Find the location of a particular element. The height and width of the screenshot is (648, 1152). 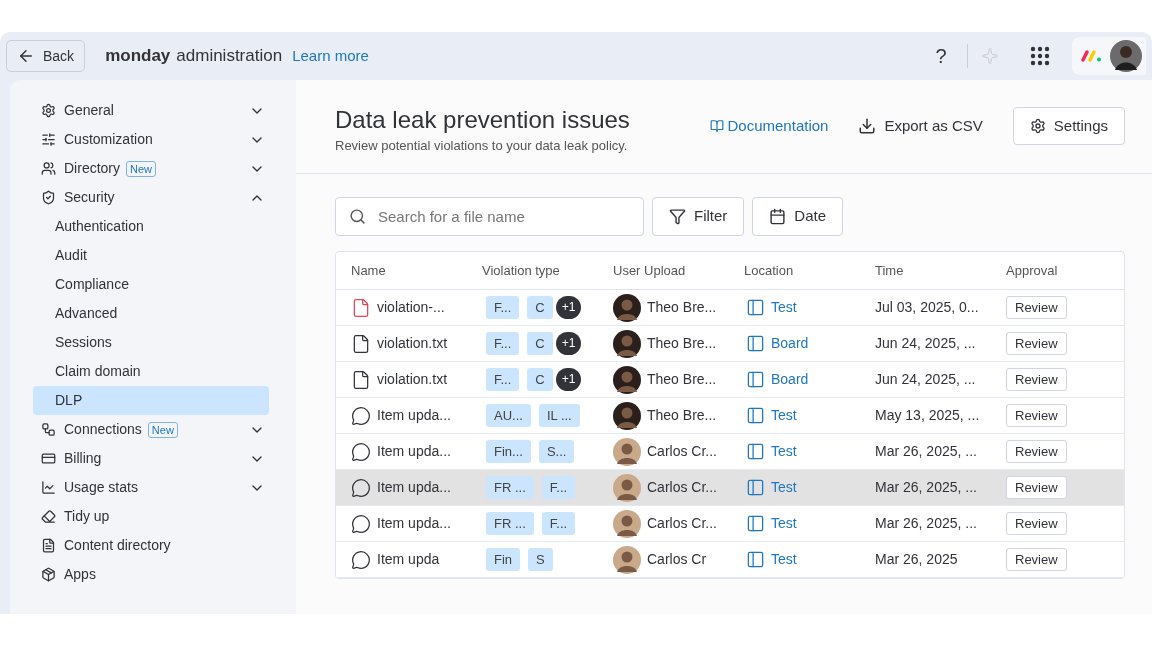

settings-button: Settings is located at coordinates (1068, 126).